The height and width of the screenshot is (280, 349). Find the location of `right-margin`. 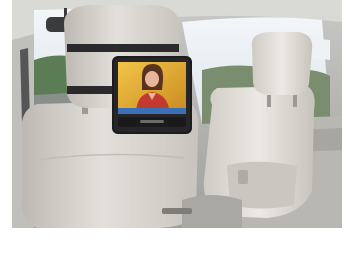

right-margin is located at coordinates (345, 140).